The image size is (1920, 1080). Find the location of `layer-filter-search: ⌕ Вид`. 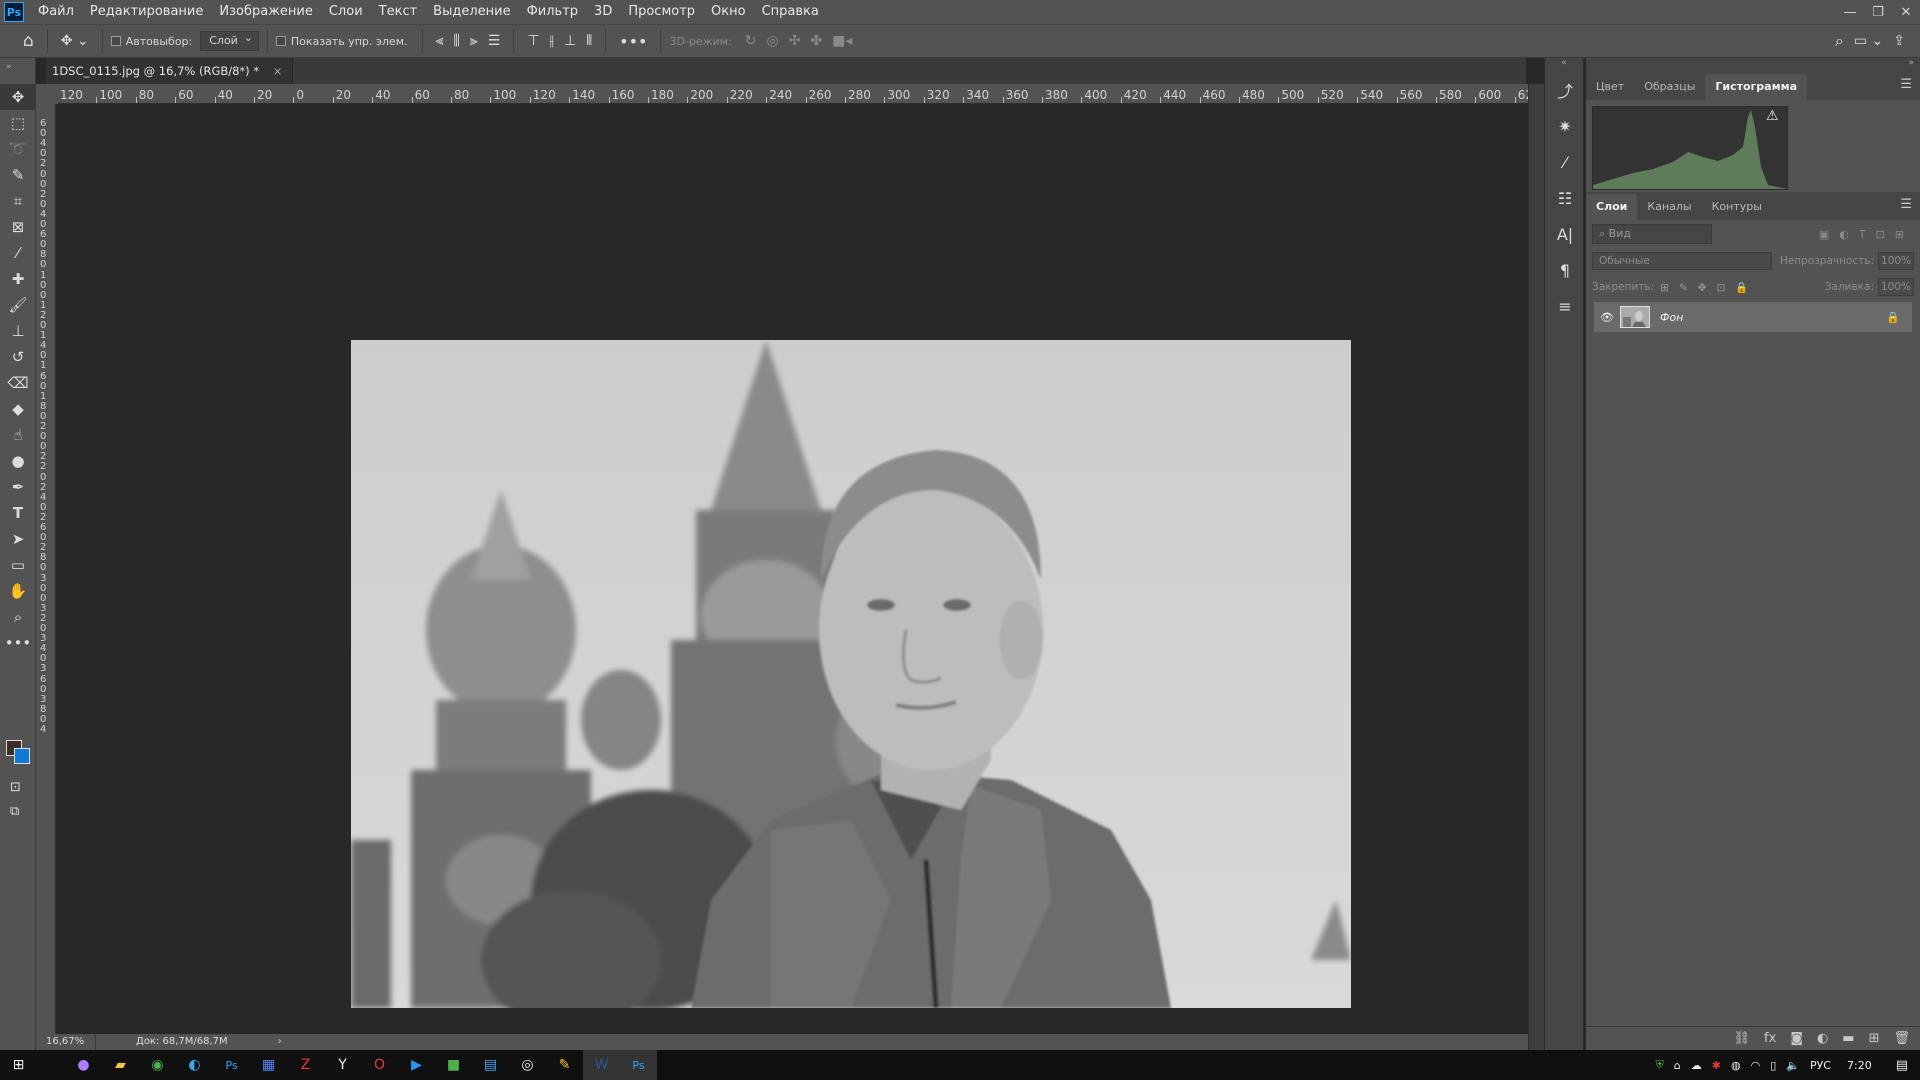

layer-filter-search: ⌕ Вид is located at coordinates (1652, 234).